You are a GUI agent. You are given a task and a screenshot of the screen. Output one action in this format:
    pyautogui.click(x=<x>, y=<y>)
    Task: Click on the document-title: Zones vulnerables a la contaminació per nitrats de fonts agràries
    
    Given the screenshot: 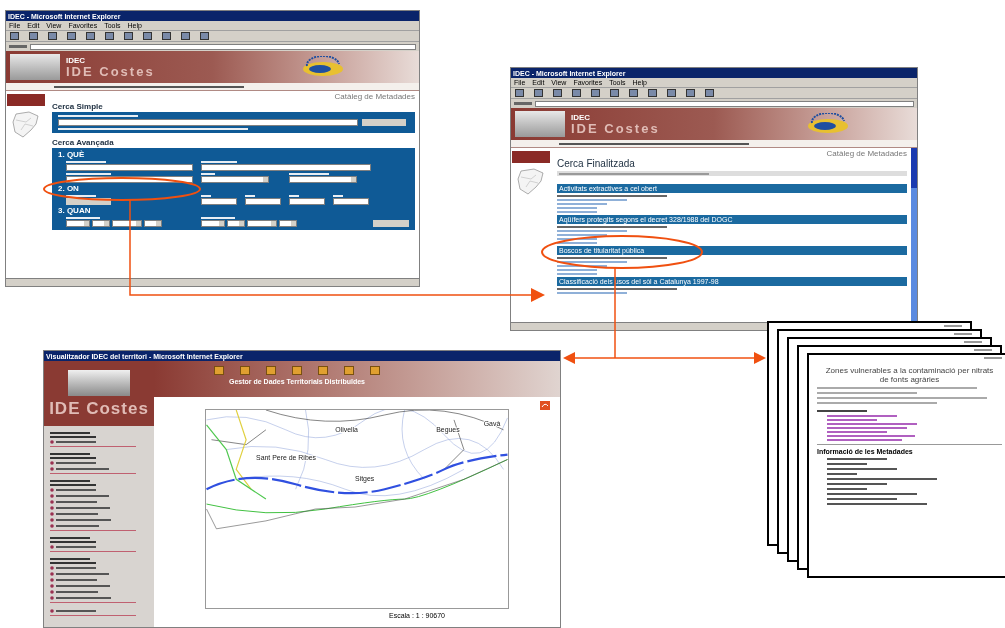 What is the action you would take?
    pyautogui.click(x=909, y=375)
    